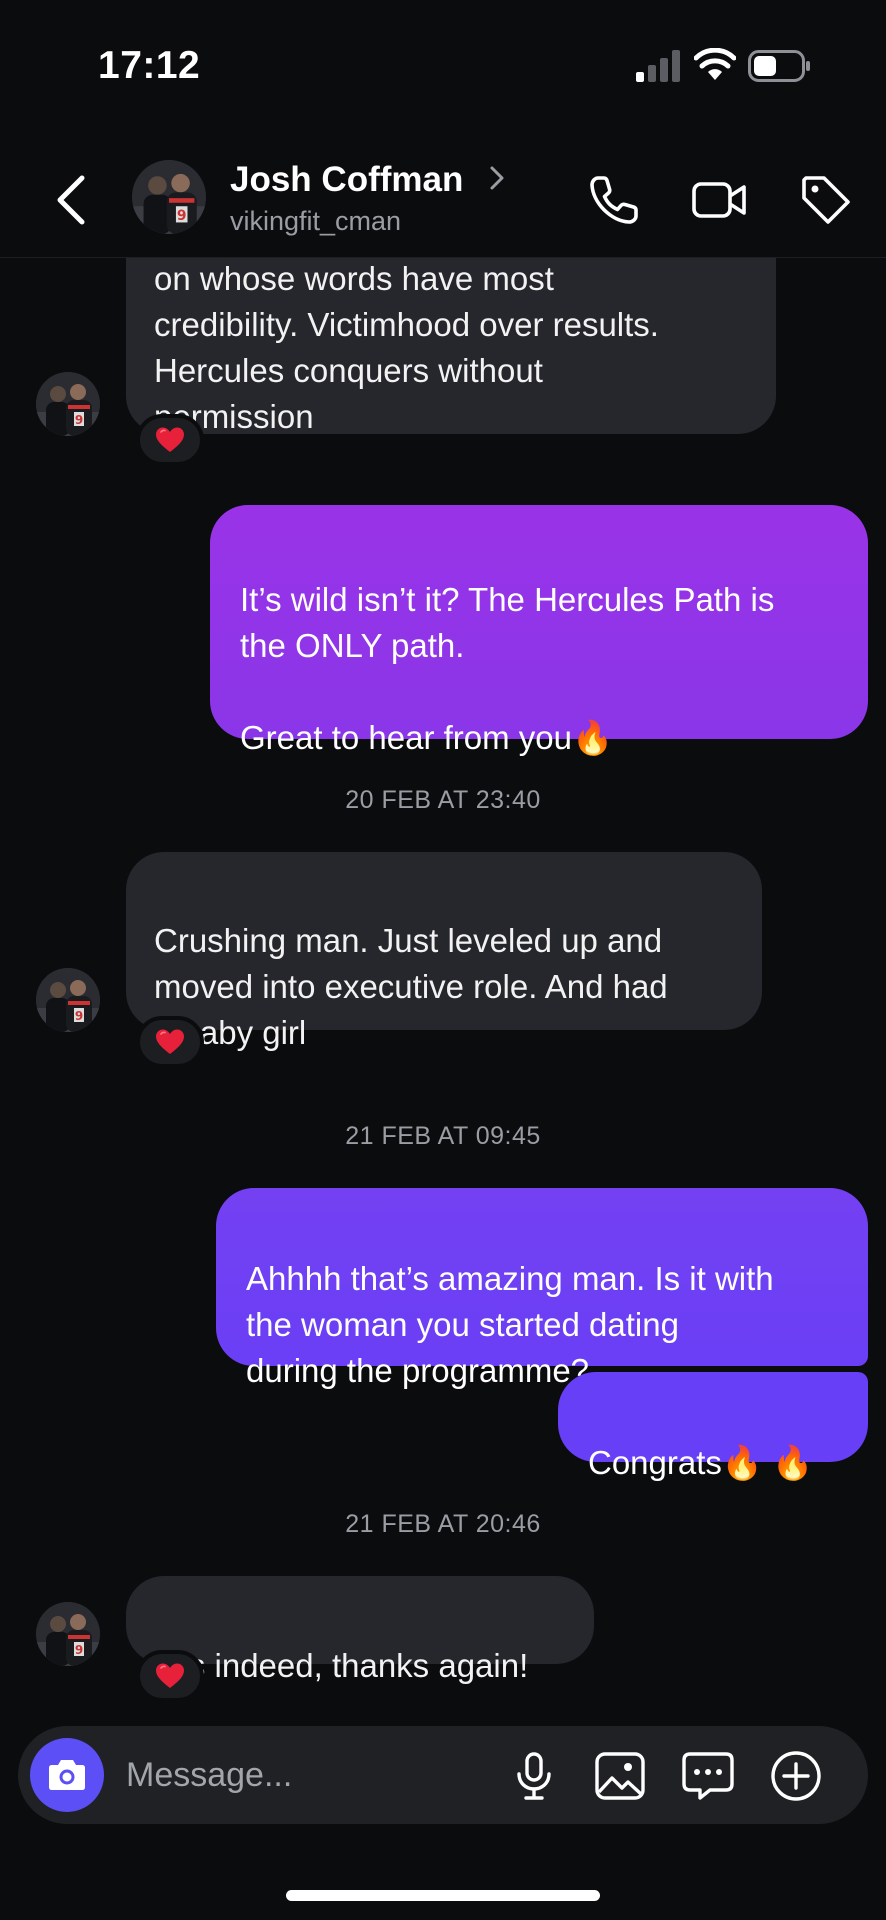  What do you see at coordinates (713, 1426) in the screenshot?
I see `outgoing-message: Congrats🔥 🔥` at bounding box center [713, 1426].